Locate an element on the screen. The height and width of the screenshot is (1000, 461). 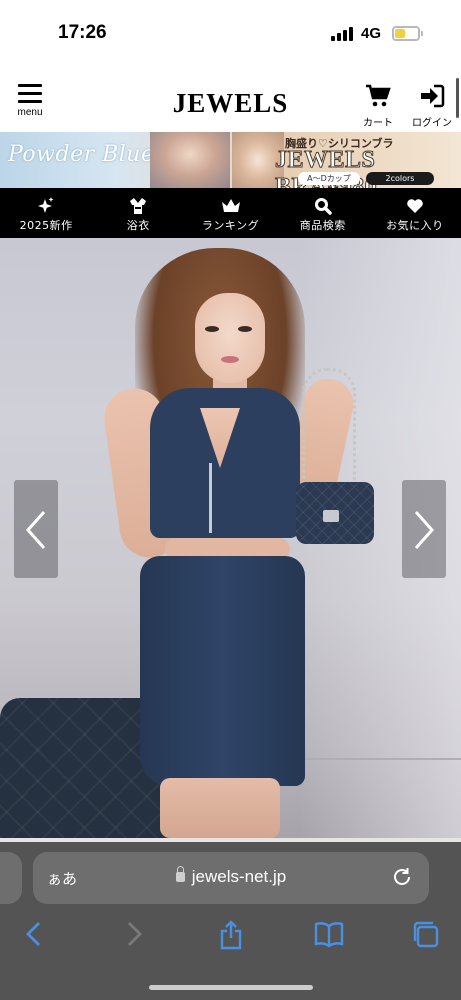
lock-icon is located at coordinates (180, 874).